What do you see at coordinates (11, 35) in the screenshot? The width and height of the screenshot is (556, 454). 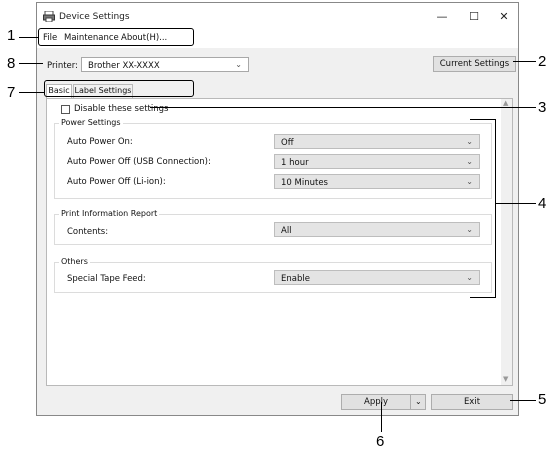 I see `callout-1: 1` at bounding box center [11, 35].